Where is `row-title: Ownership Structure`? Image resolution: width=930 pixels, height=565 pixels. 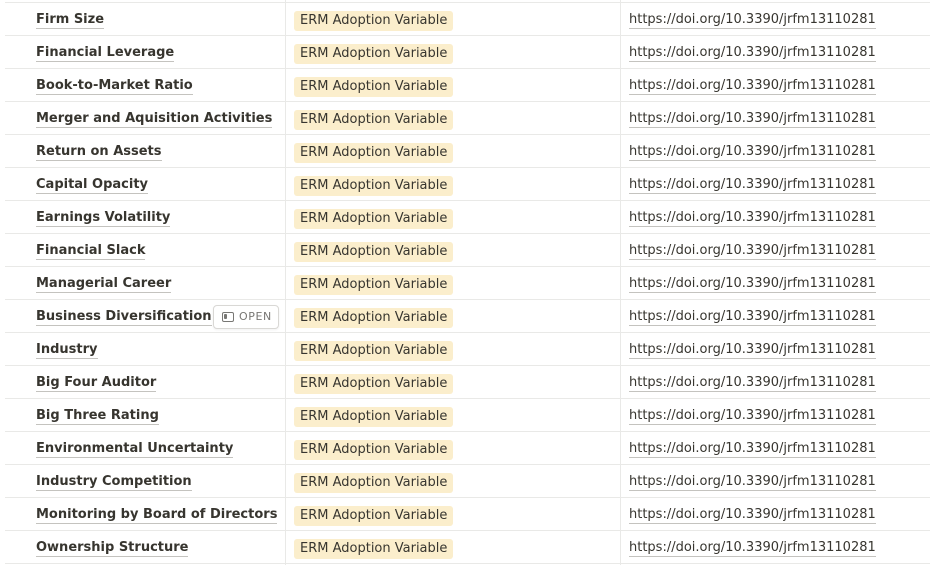 row-title: Ownership Structure is located at coordinates (112, 548).